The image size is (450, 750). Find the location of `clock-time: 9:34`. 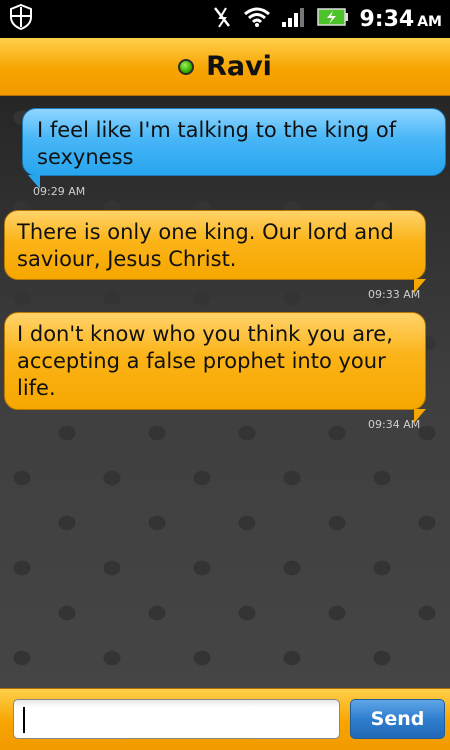

clock-time: 9:34 is located at coordinates (387, 19).